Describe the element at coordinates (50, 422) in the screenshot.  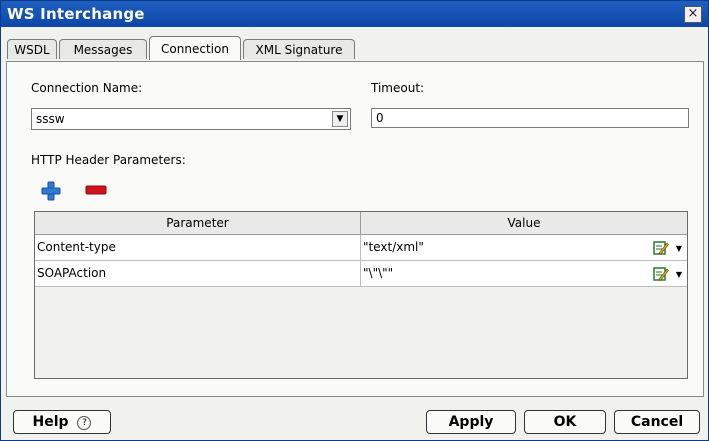
I see `help-label: Help` at that location.